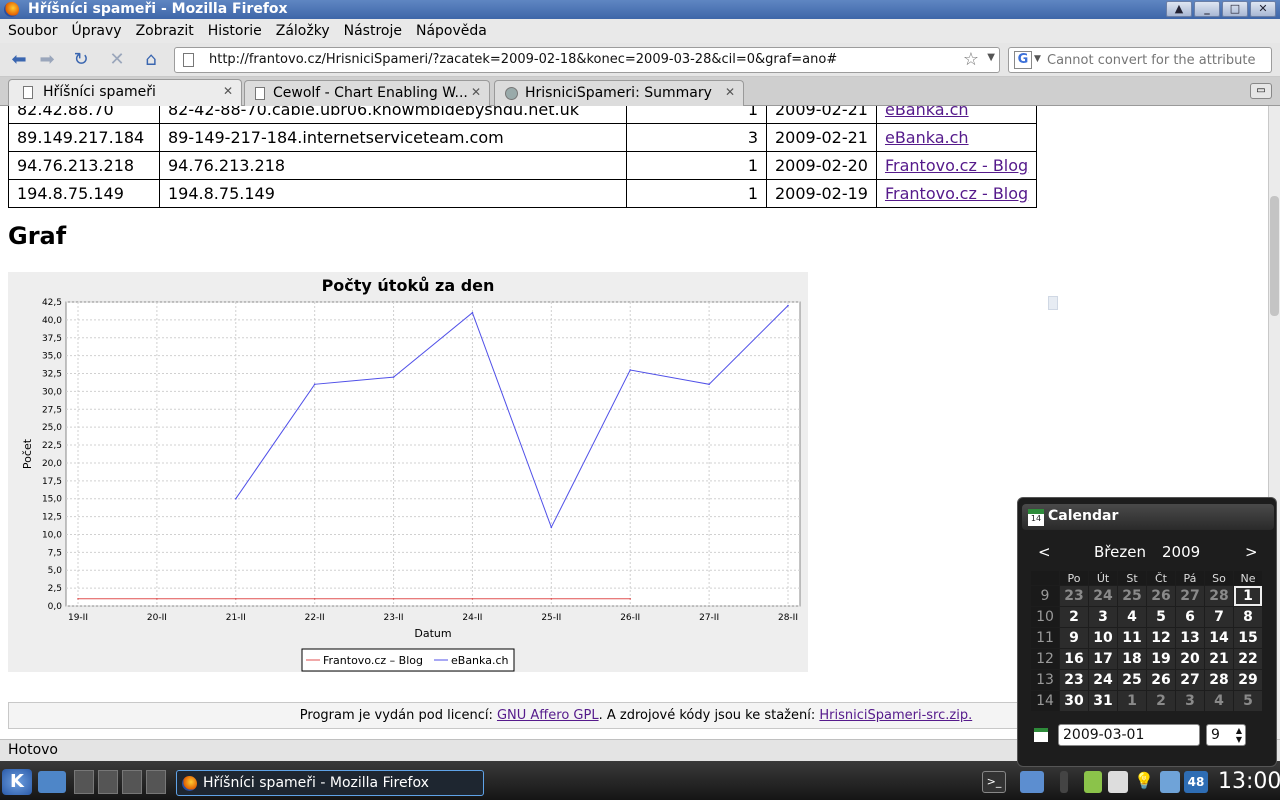  I want to click on calendar-day: 25, so click(1132, 596).